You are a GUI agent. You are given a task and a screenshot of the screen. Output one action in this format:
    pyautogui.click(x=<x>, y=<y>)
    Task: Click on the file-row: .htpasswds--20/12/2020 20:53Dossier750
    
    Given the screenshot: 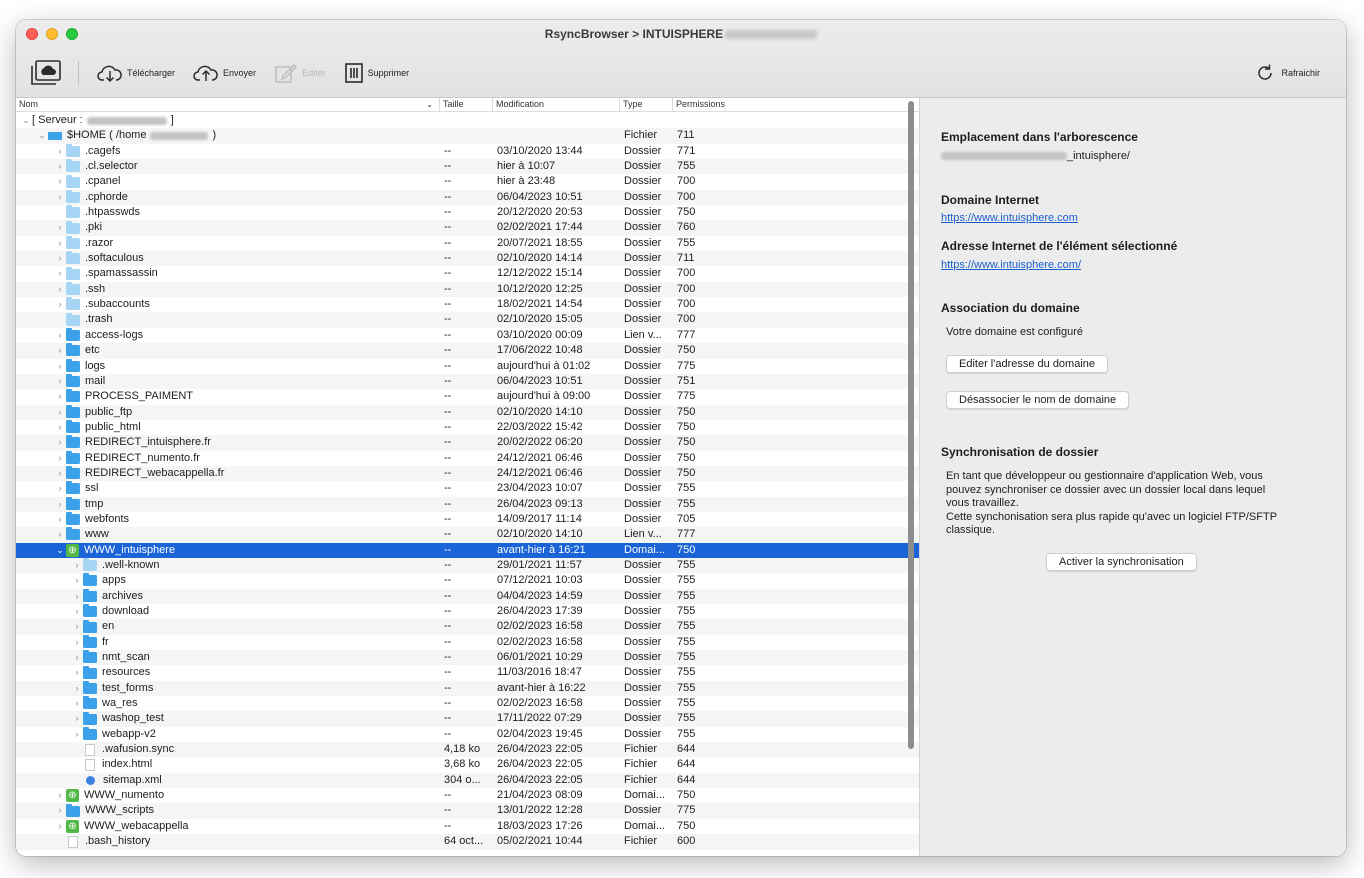 What is the action you would take?
    pyautogui.click(x=467, y=212)
    